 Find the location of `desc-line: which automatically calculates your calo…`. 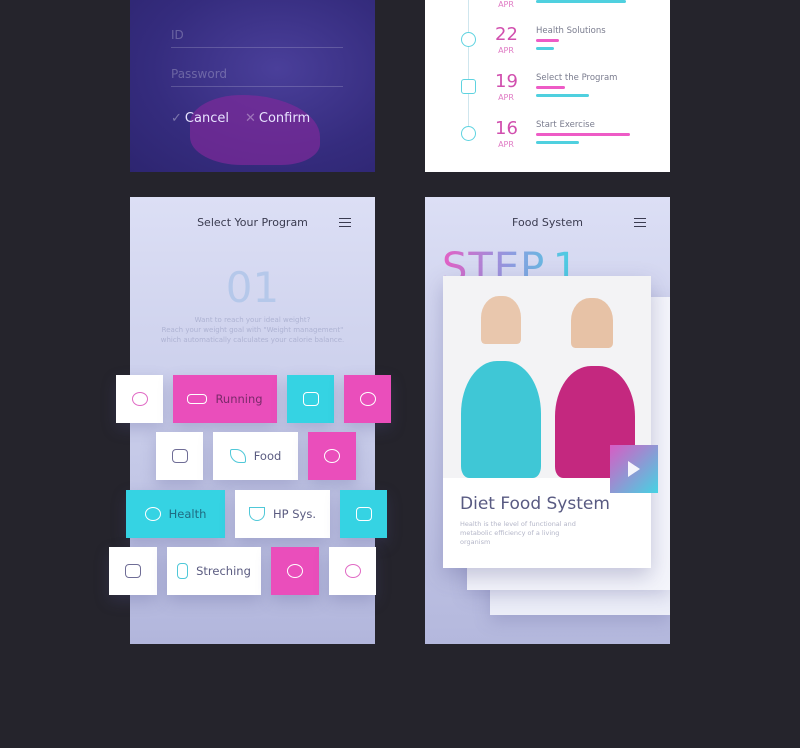

desc-line: which automatically calculates your calo… is located at coordinates (252, 340).